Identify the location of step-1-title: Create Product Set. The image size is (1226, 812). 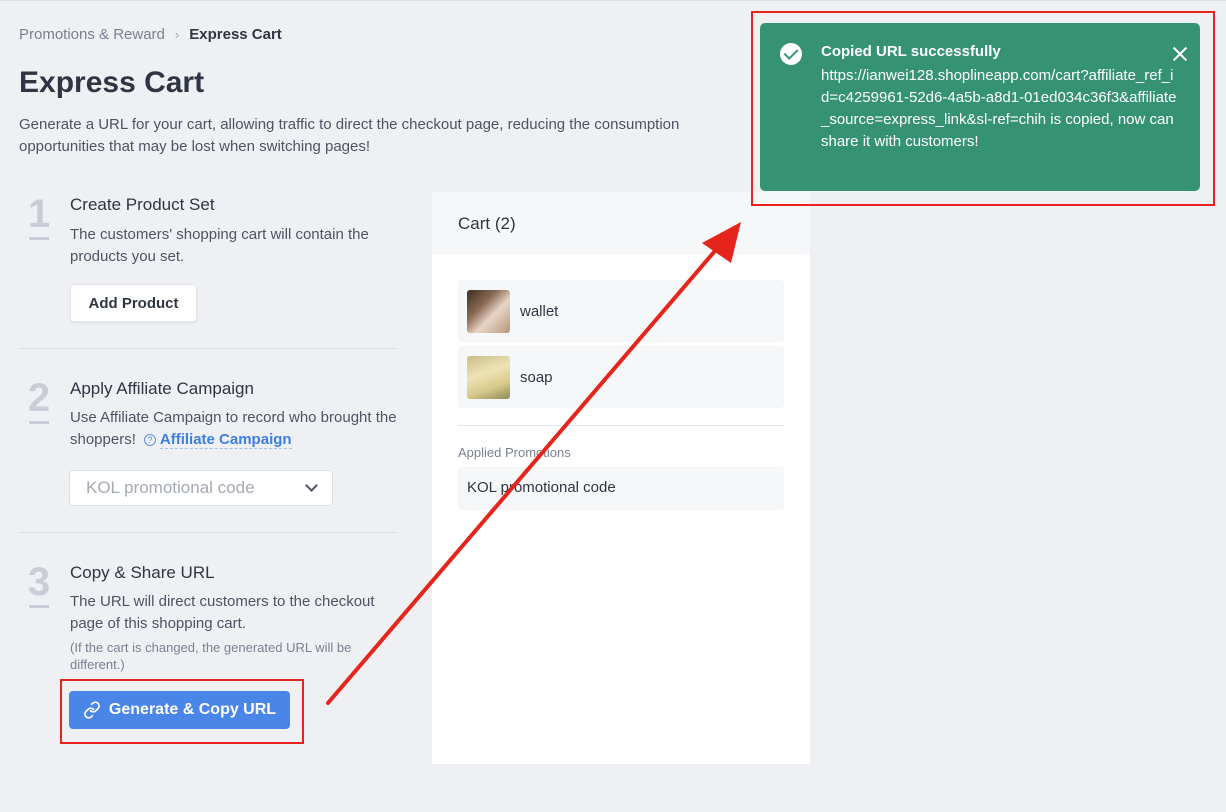
(142, 204).